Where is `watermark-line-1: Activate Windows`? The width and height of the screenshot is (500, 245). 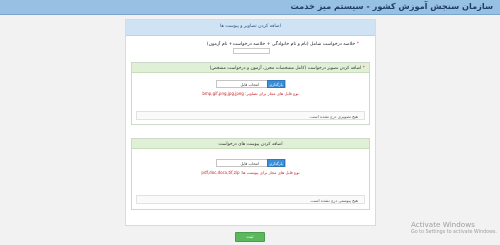 watermark-line-1: Activate Windows is located at coordinates (443, 224).